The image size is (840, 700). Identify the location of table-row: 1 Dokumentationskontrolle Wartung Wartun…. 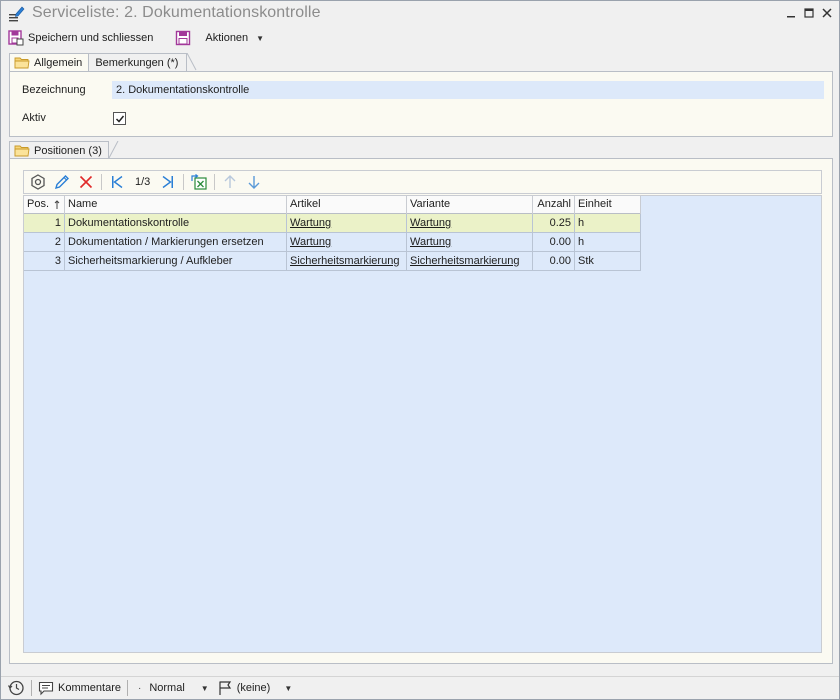
(332, 223).